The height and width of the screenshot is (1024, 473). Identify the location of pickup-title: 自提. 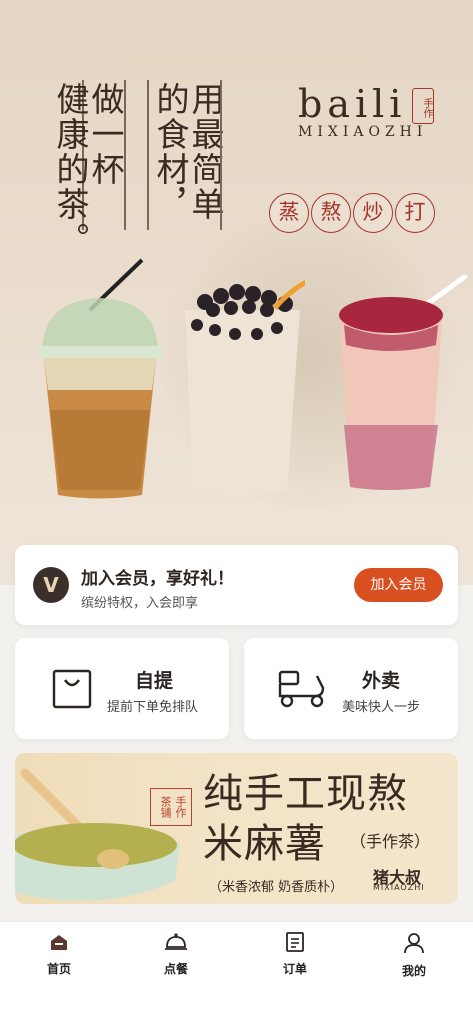
(154, 681).